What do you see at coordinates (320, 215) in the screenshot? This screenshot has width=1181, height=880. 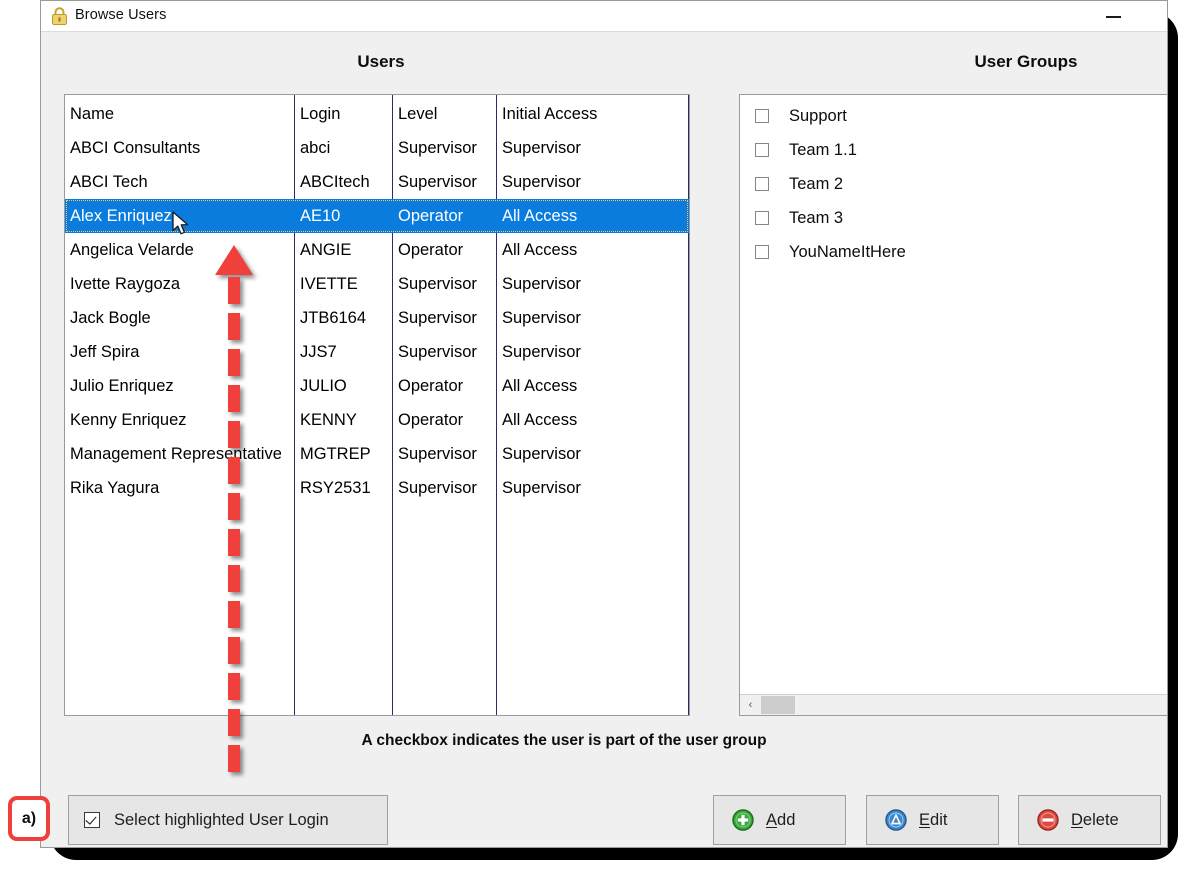 I see `cell-login: AE10` at bounding box center [320, 215].